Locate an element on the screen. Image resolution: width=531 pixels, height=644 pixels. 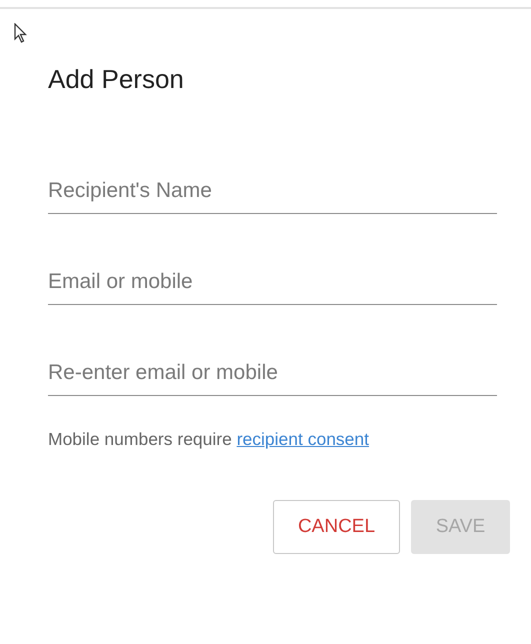
input-field: Re-enter email or mobile is located at coordinates (272, 375).